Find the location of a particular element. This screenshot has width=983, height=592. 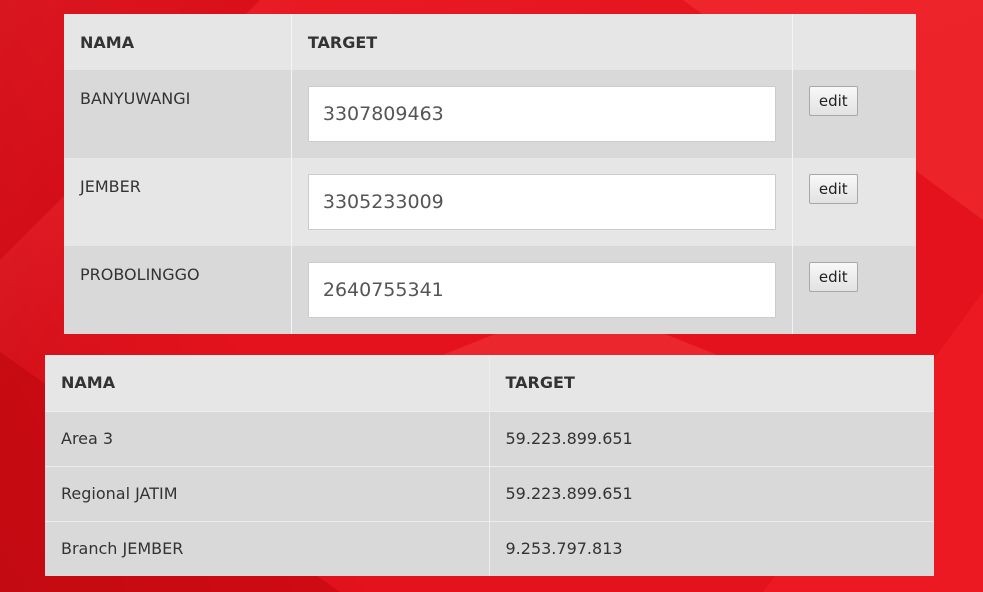

table-row: Regional JATIM 59.223.899.651 is located at coordinates (489, 493).